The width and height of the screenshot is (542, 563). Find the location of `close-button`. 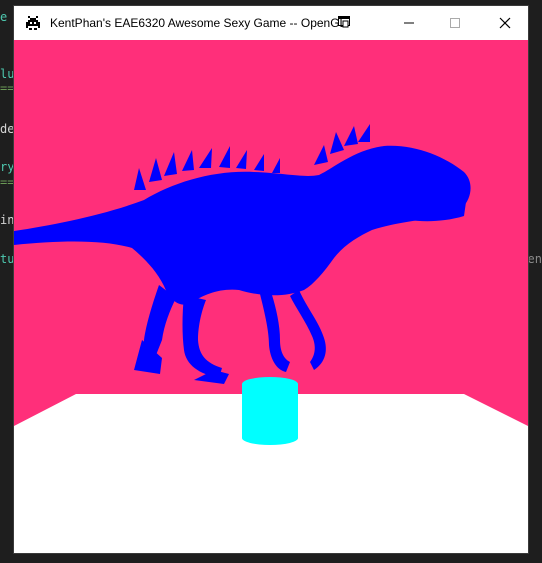

close-button is located at coordinates (505, 23).